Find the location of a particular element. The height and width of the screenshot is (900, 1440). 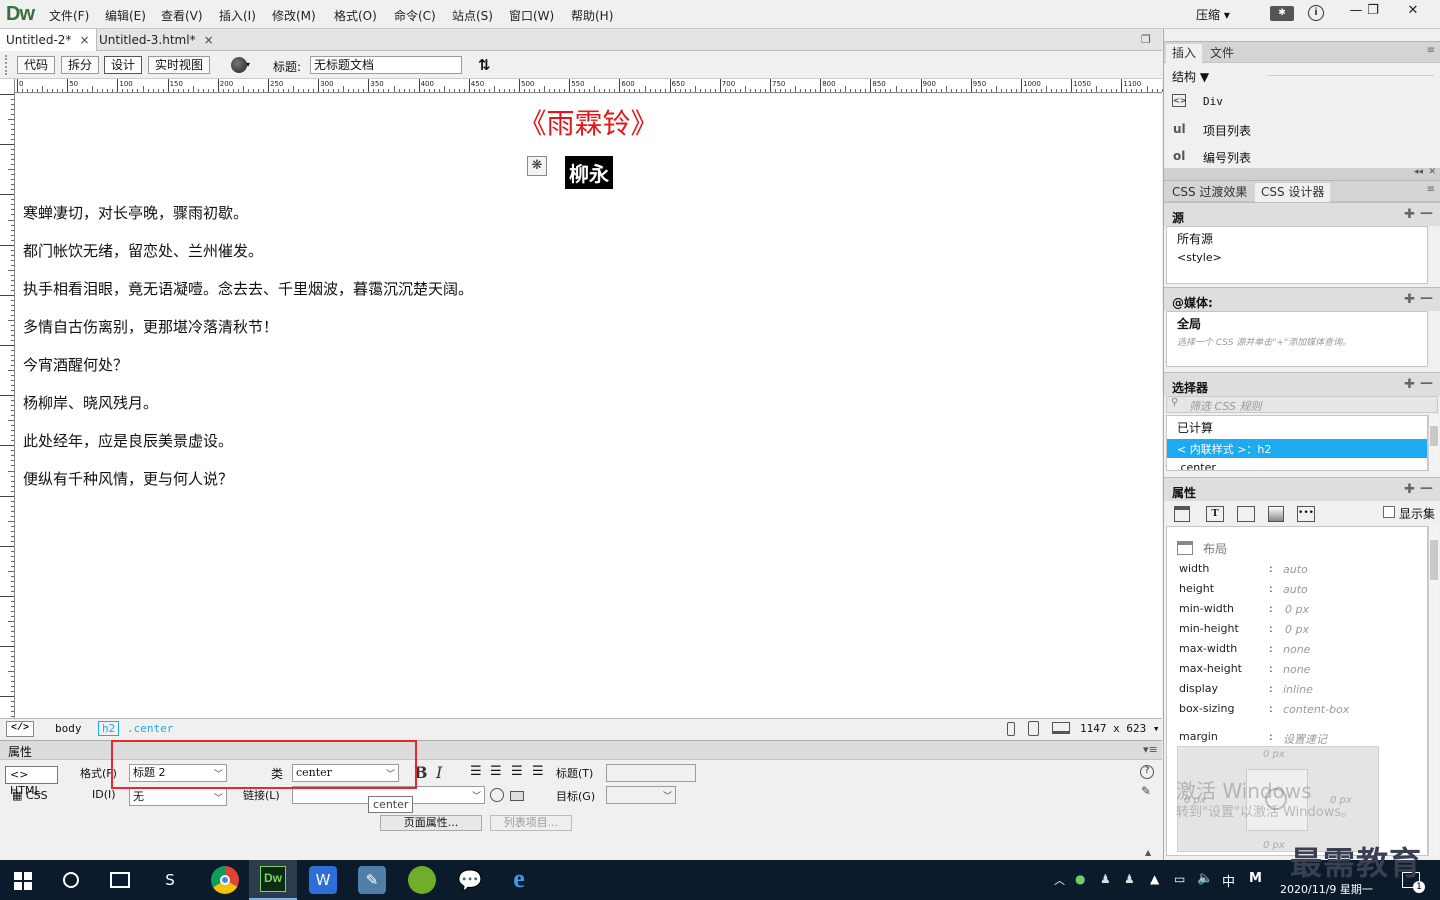

tab-insert: 插入 is located at coordinates (1184, 53).